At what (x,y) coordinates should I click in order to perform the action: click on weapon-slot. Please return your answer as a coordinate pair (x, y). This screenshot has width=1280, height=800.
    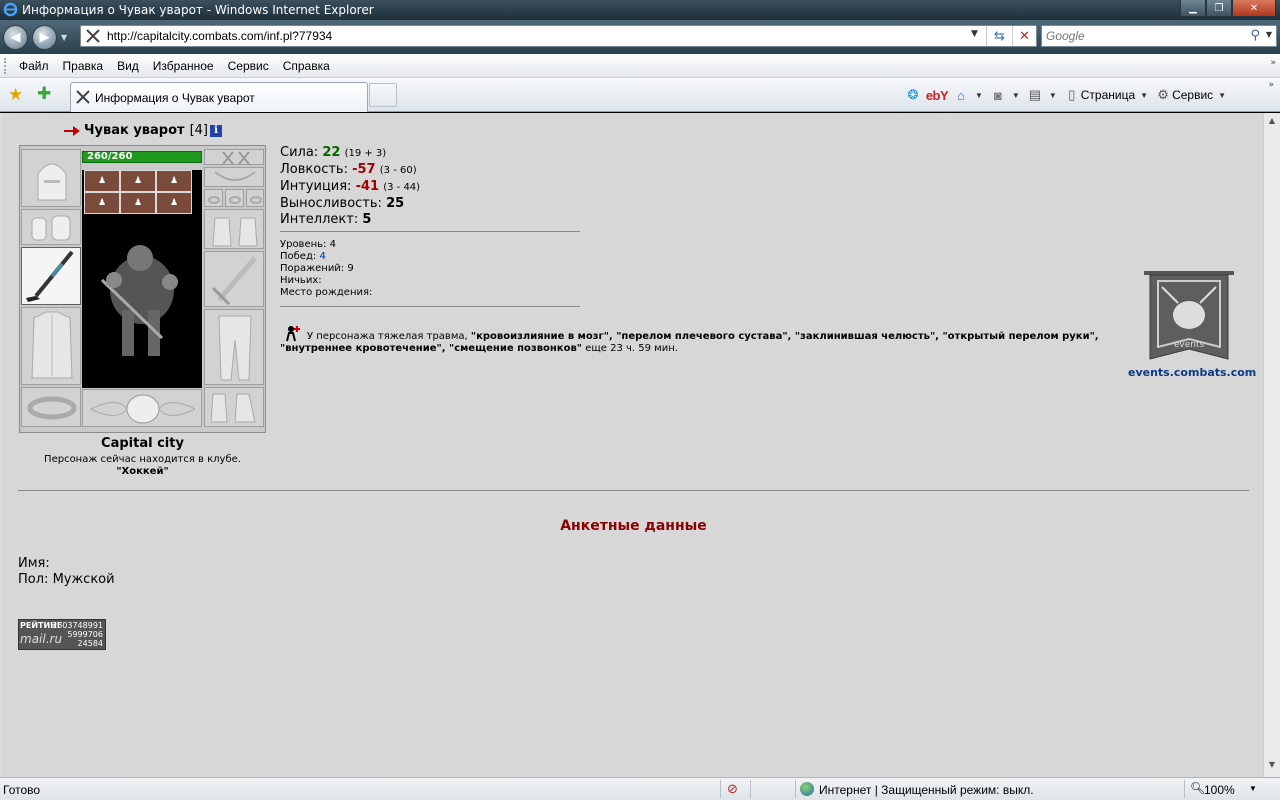
    Looking at the image, I should click on (51, 276).